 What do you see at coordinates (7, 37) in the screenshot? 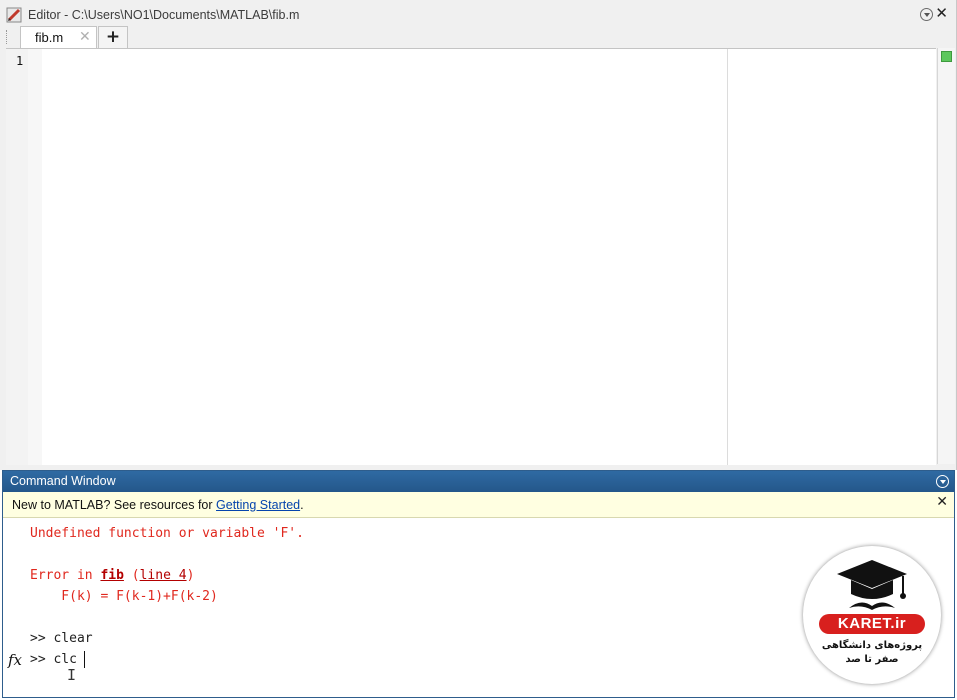
I see `tab-grip-handle` at bounding box center [7, 37].